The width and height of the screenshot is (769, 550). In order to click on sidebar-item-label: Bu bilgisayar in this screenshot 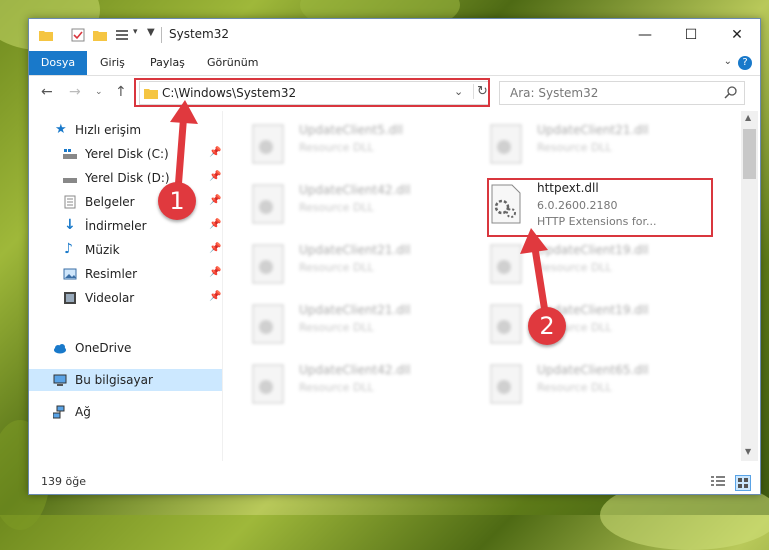, I will do `click(114, 380)`.